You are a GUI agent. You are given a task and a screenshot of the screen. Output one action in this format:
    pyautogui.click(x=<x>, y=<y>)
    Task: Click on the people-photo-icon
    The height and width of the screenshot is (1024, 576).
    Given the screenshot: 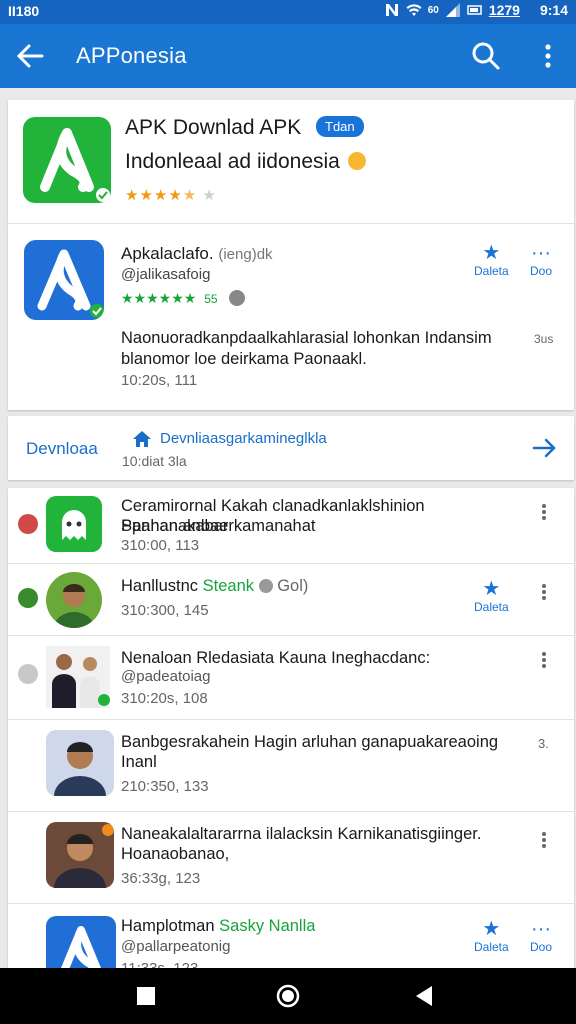 What is the action you would take?
    pyautogui.click(x=81, y=681)
    